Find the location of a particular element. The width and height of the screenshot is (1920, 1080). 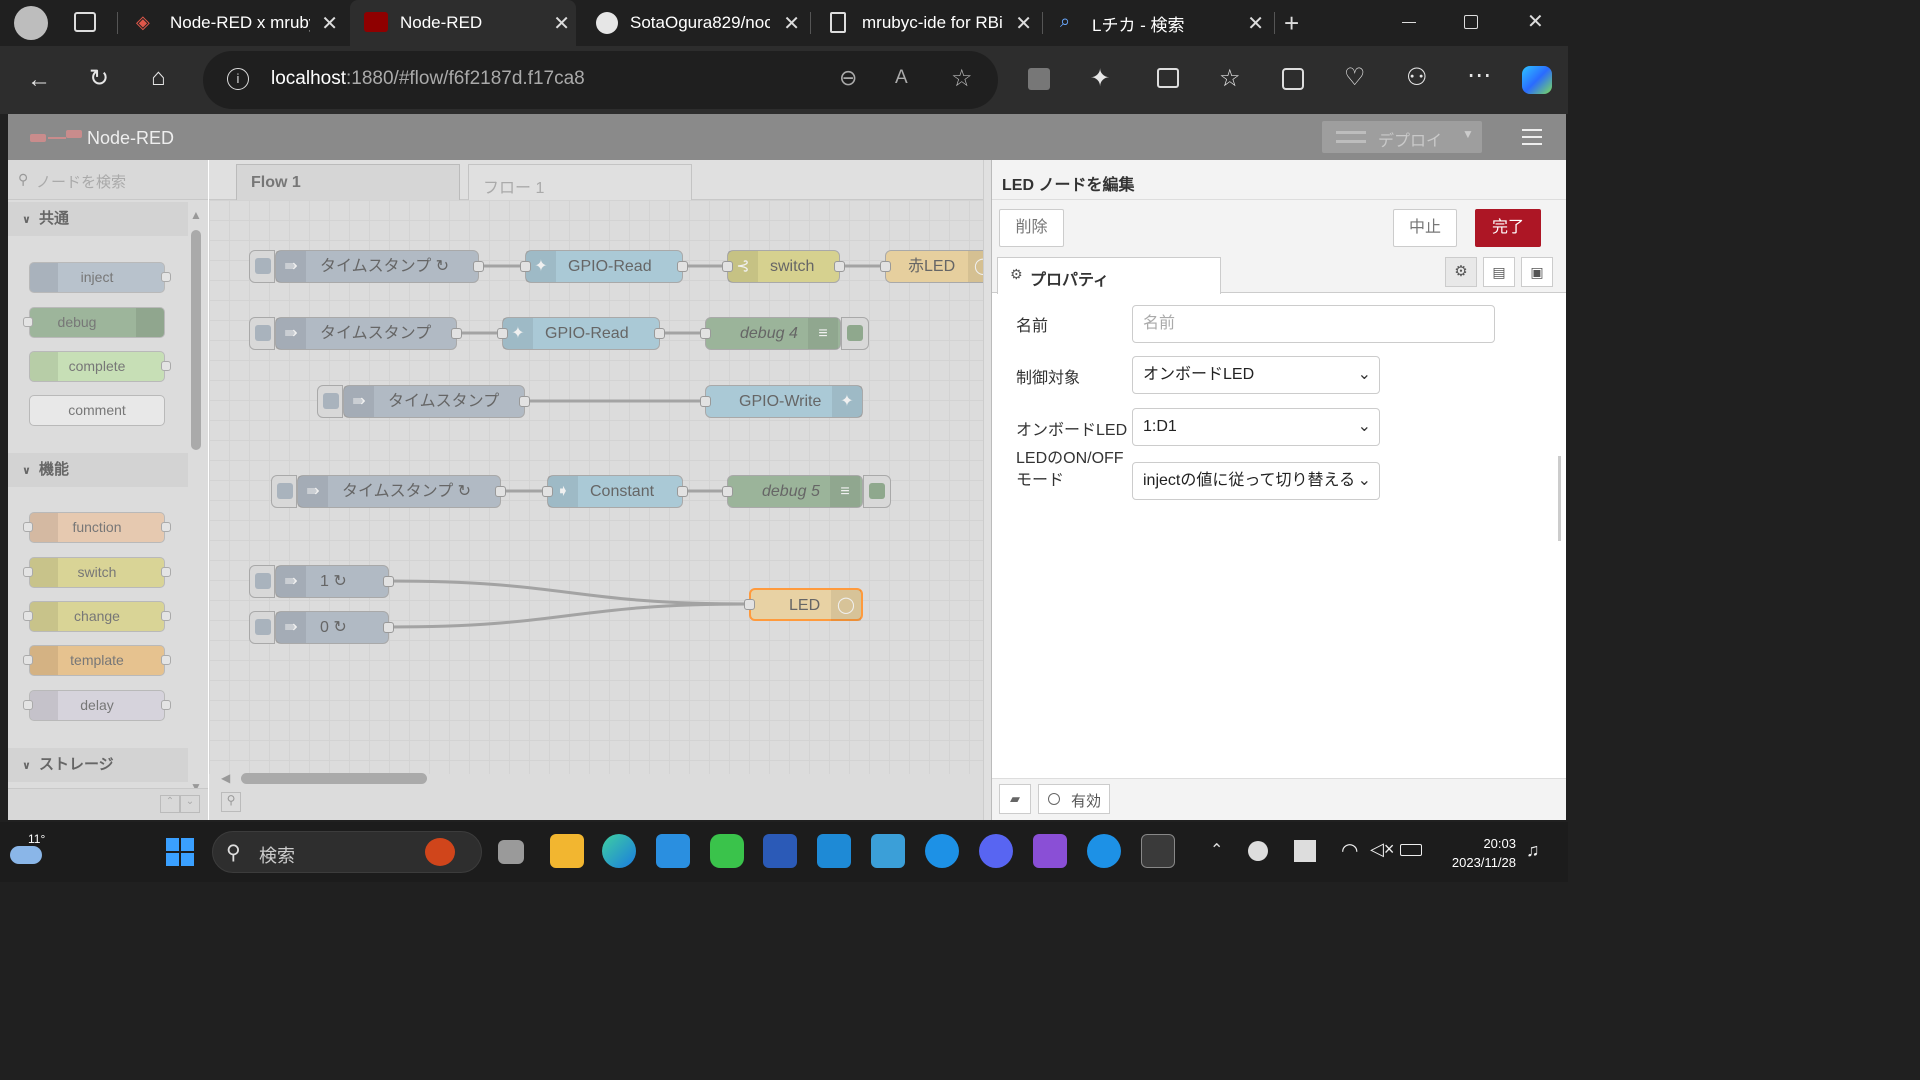

more-menu-icon: ⋯ is located at coordinates (1479, 76).